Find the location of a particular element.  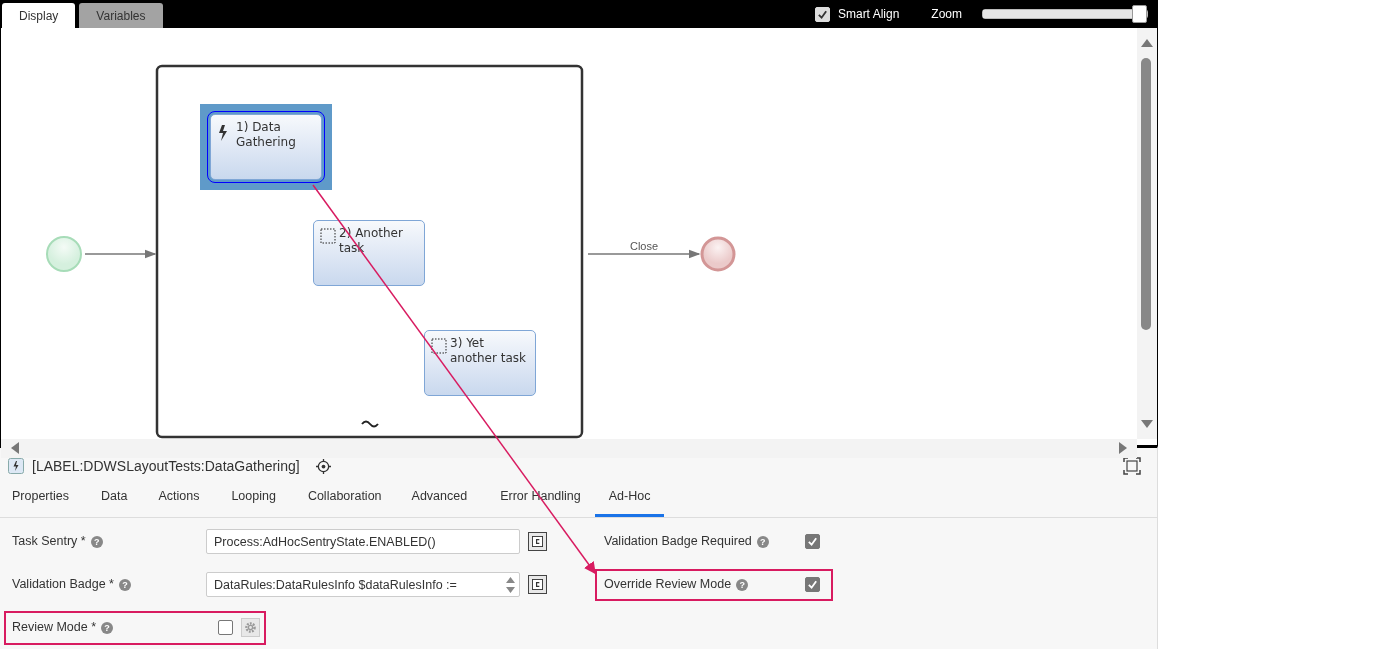

field-label: Task Sentry * is located at coordinates (49, 542).